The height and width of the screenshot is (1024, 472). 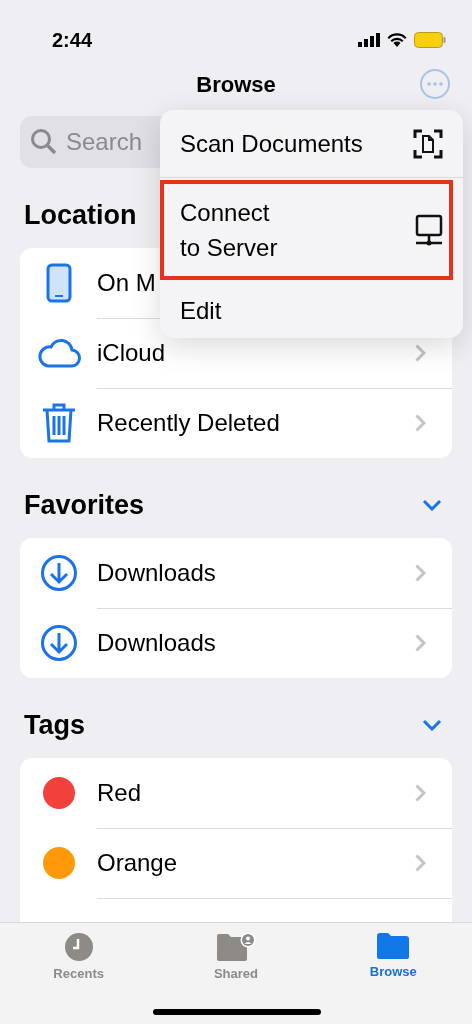 What do you see at coordinates (137, 862) in the screenshot?
I see `list-item: Orange` at bounding box center [137, 862].